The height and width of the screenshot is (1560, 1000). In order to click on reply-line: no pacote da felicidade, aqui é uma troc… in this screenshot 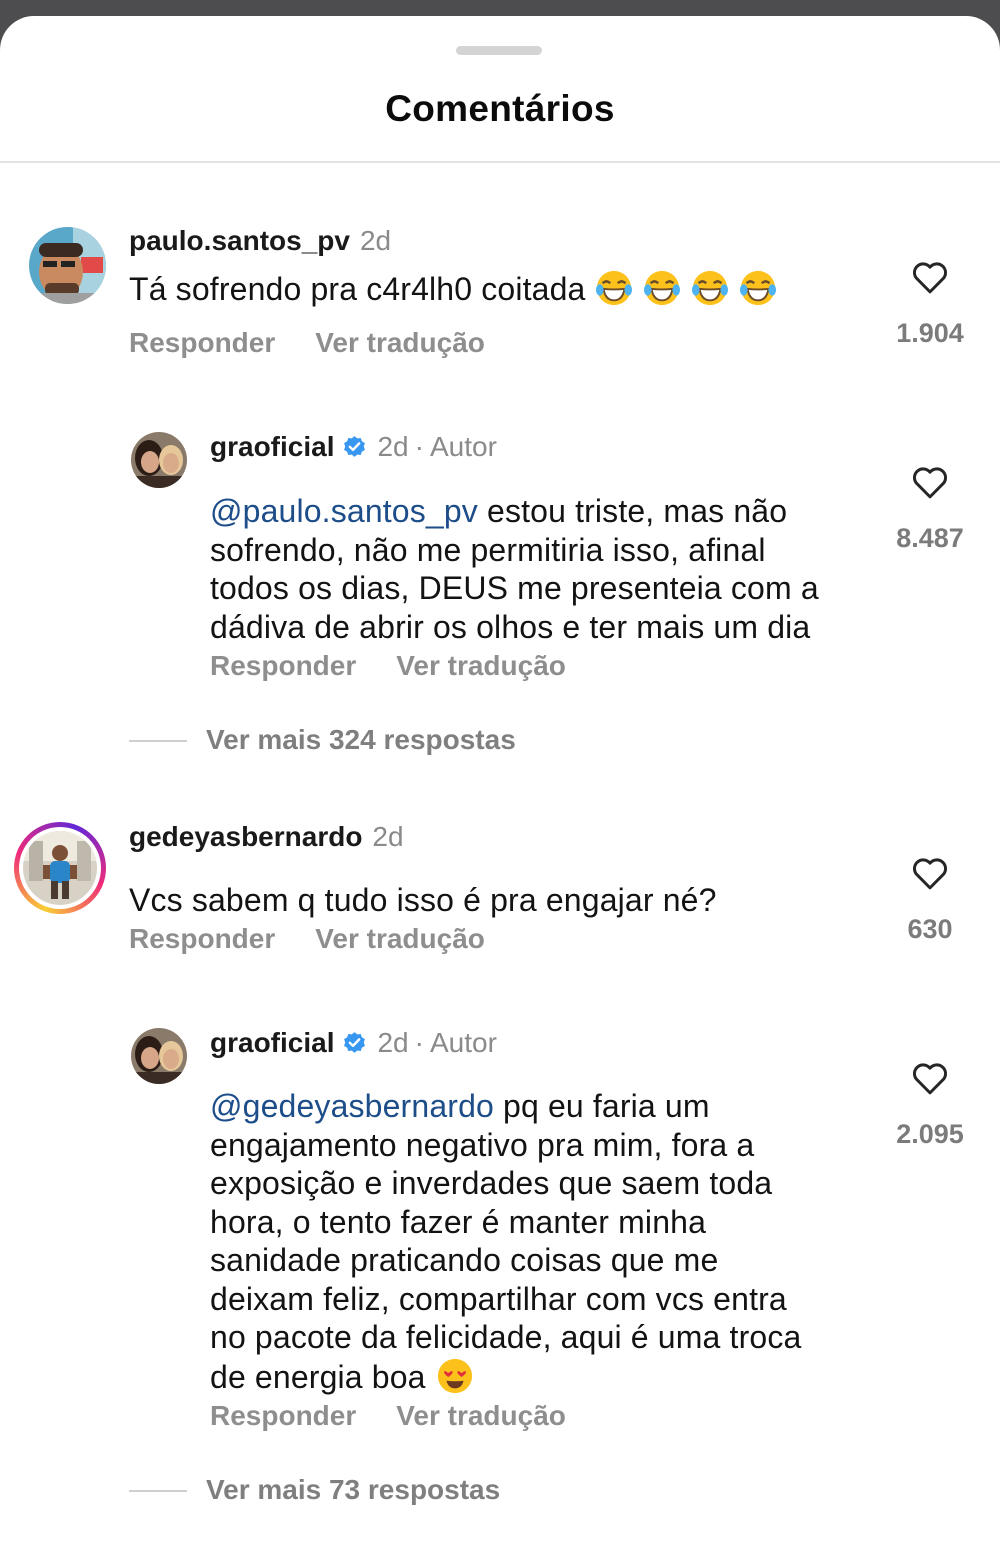, I will do `click(506, 1337)`.